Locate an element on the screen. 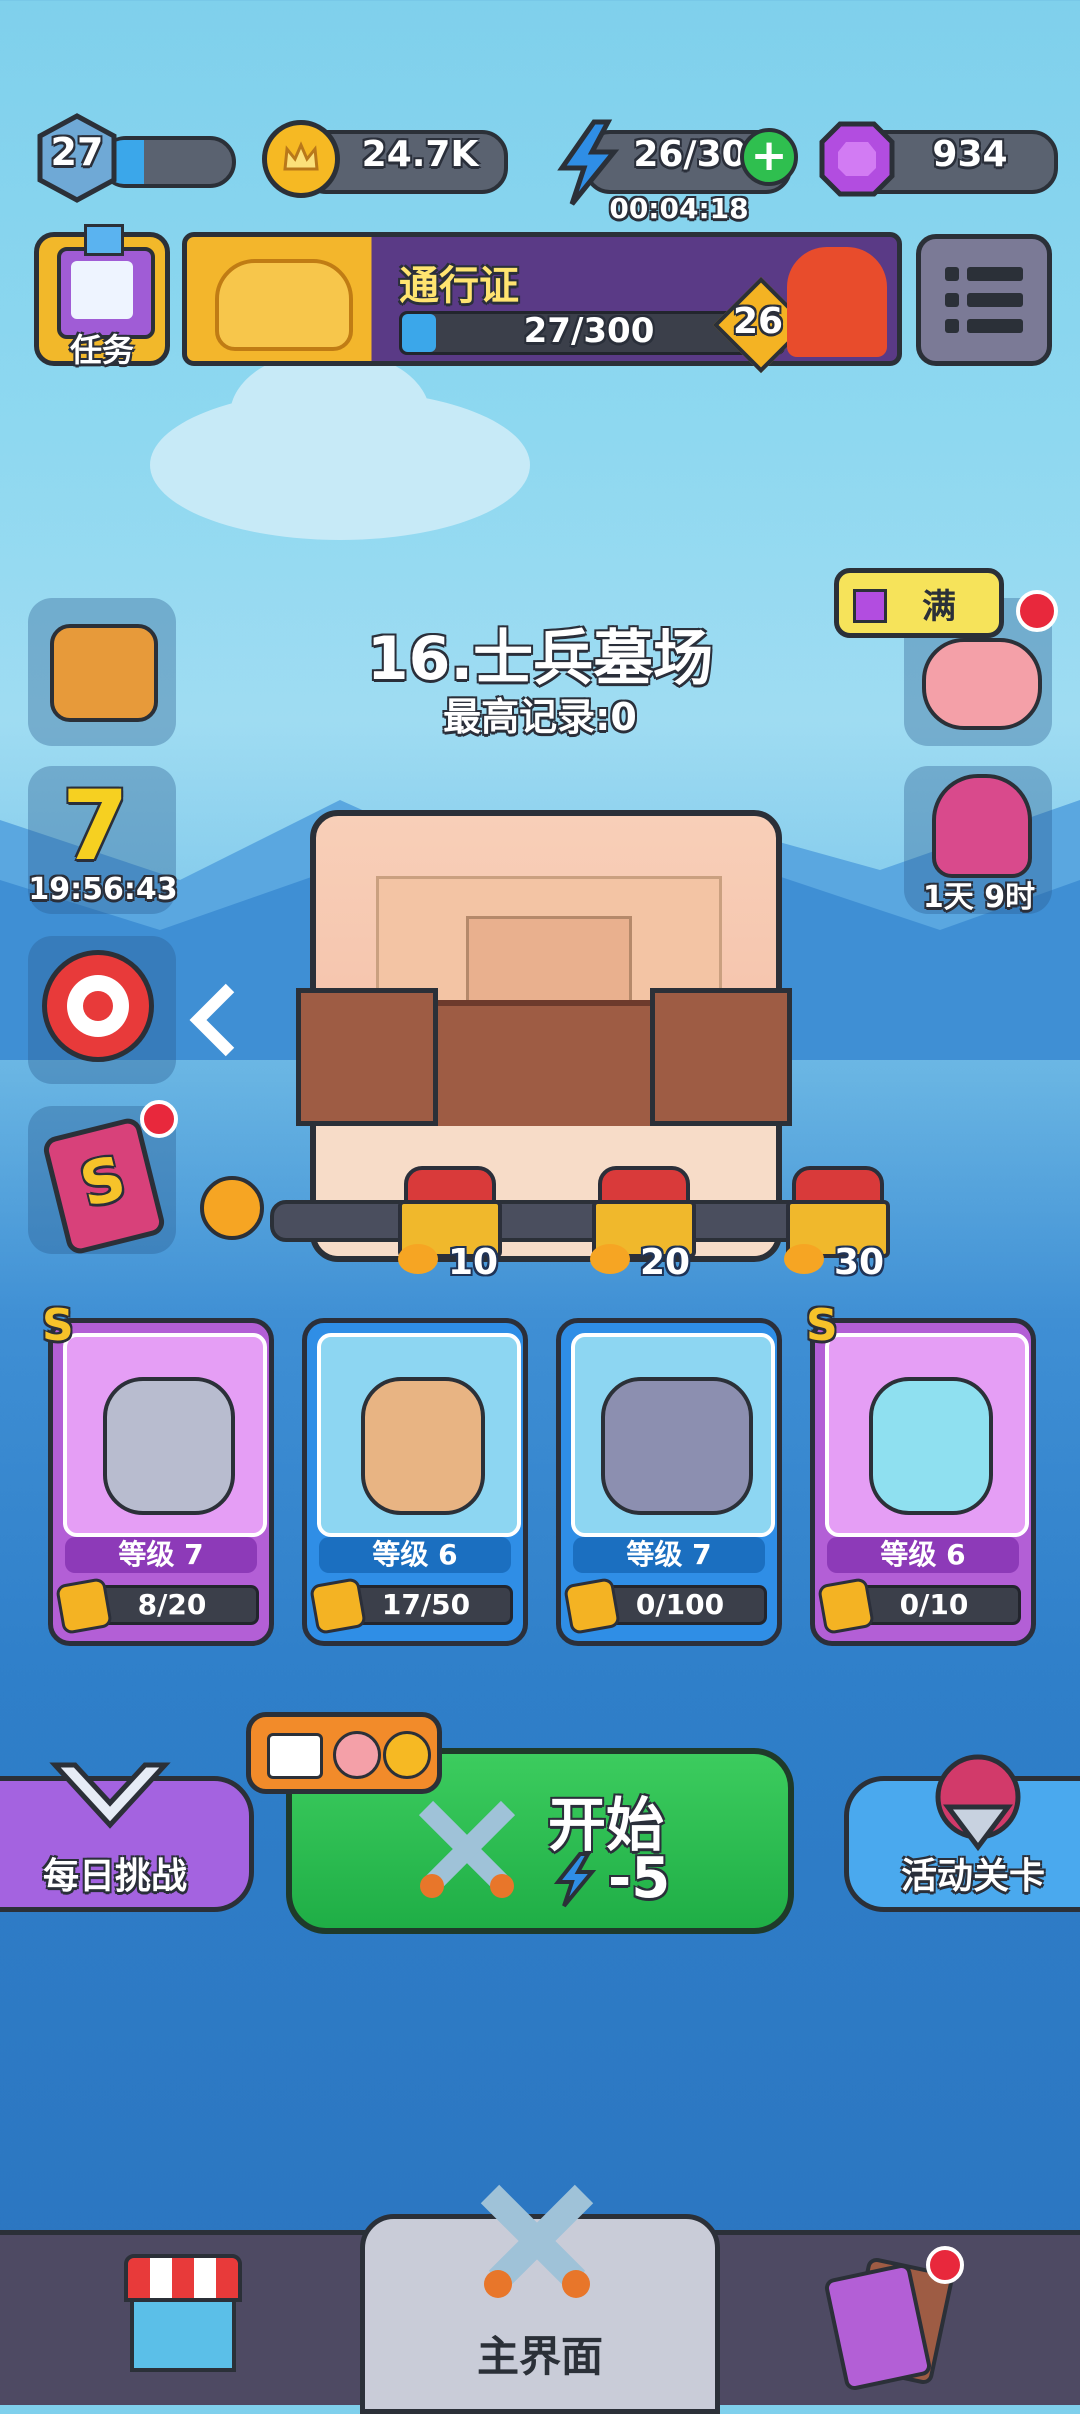 This screenshot has width=1080, height=2414. target-icon is located at coordinates (98, 1006).